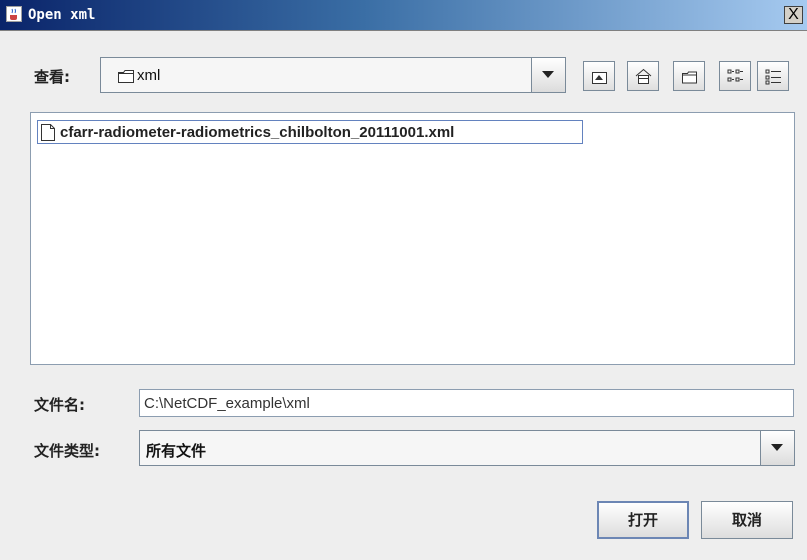  I want to click on file-type-combo: 所有文件, so click(467, 448).